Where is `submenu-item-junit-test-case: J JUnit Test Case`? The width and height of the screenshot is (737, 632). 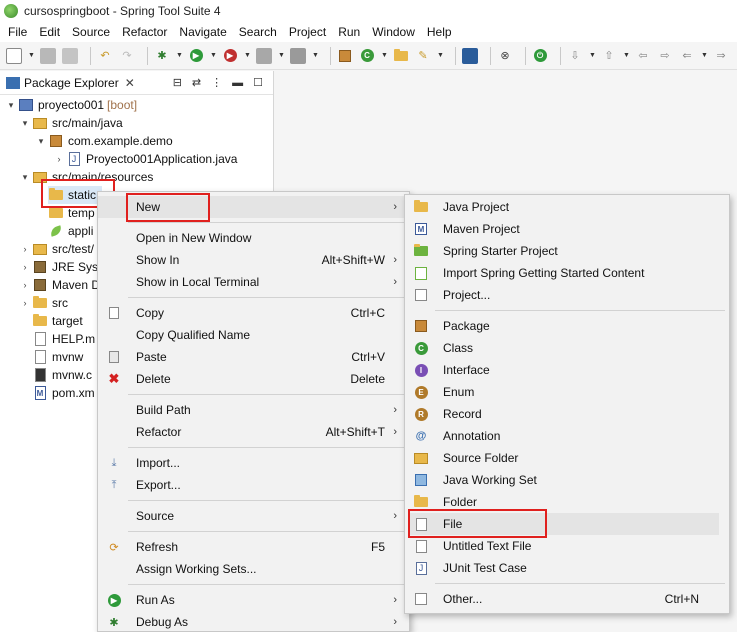 submenu-item-junit-test-case: J JUnit Test Case is located at coordinates (567, 568).